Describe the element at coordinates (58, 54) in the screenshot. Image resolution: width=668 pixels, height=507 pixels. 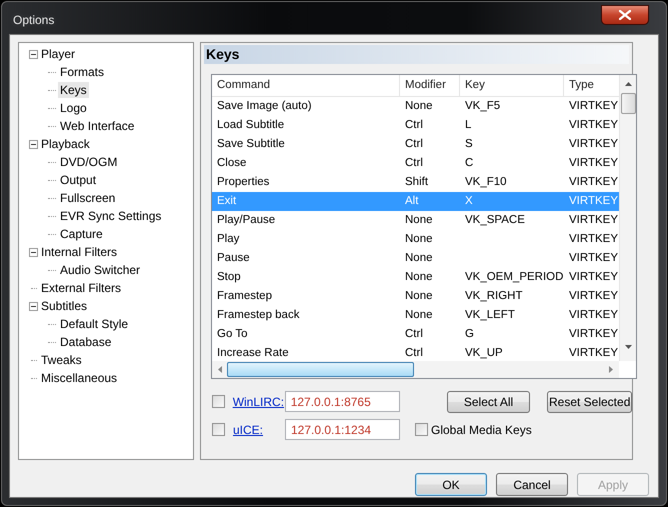
I see `tree-item: Player` at that location.